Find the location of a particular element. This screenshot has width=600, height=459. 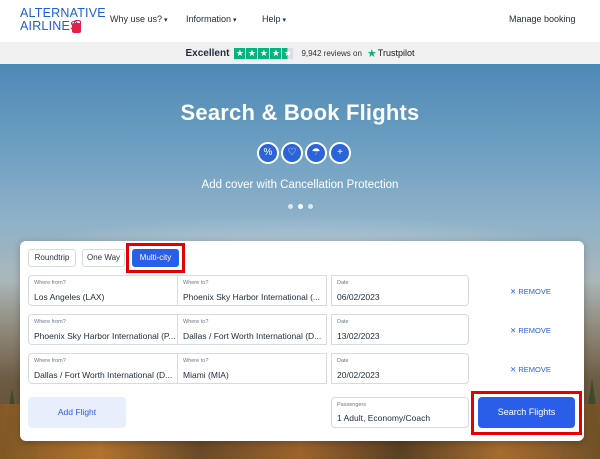

hero-feature-icons: % ♡ ☂ + is located at coordinates (304, 153).